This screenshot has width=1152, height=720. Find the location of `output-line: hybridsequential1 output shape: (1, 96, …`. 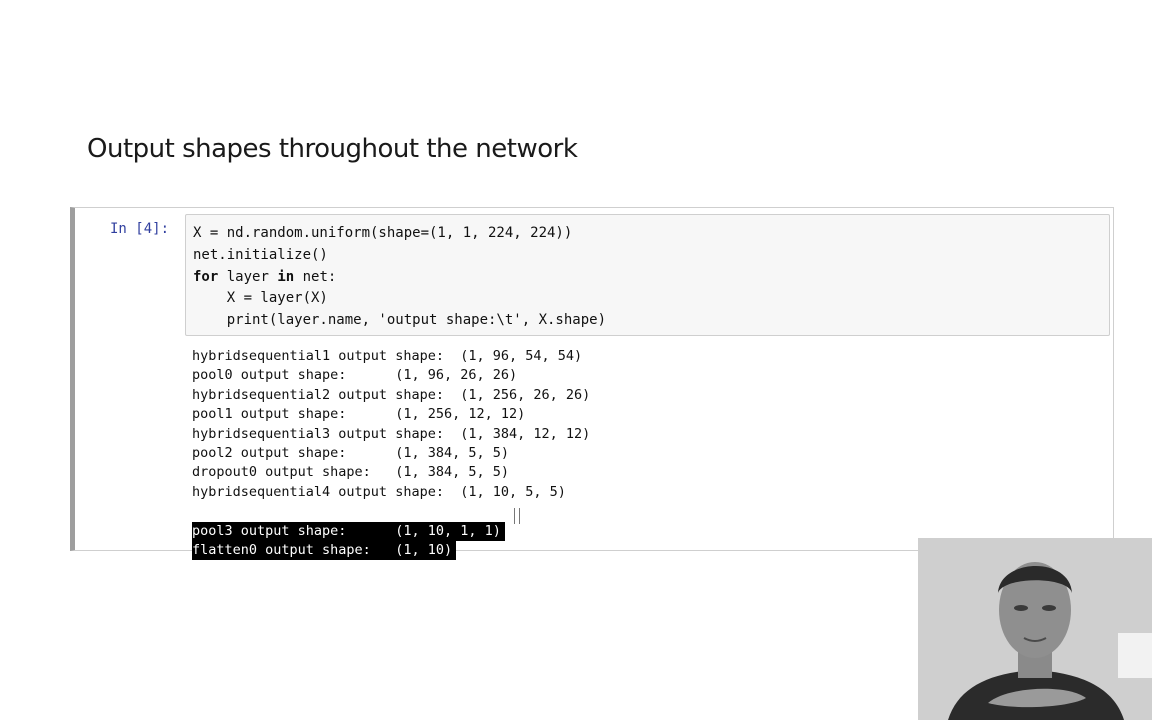

output-line: hybridsequential1 output shape: (1, 96, … is located at coordinates (387, 356).